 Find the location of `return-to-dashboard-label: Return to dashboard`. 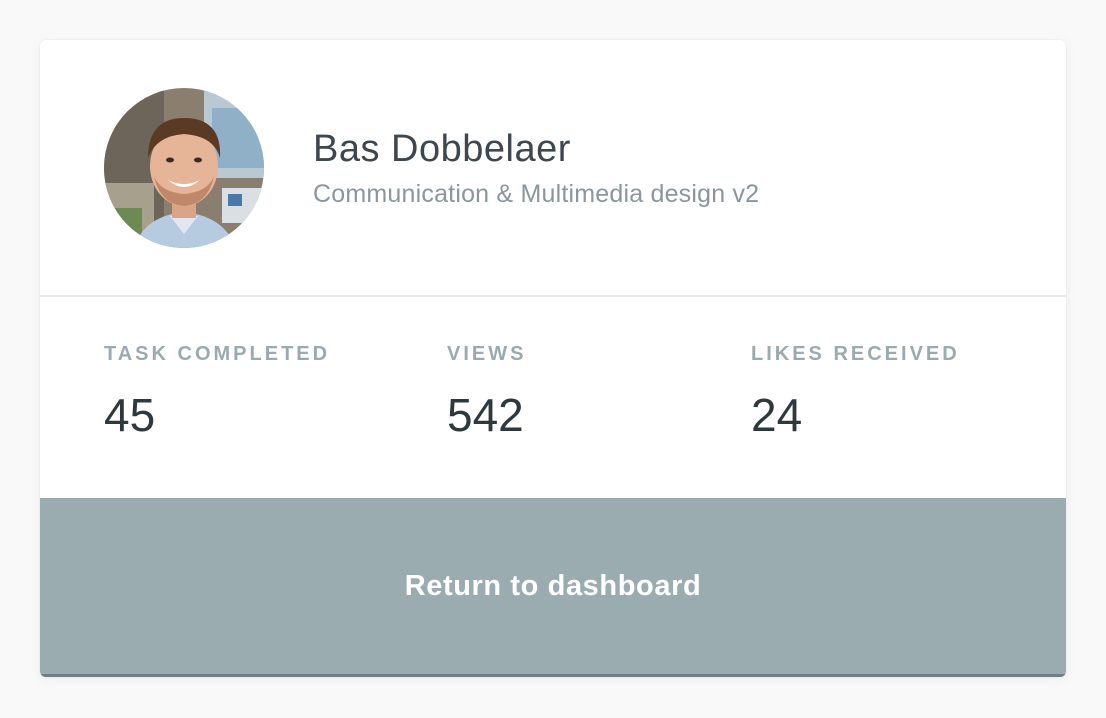

return-to-dashboard-label: Return to dashboard is located at coordinates (553, 585).